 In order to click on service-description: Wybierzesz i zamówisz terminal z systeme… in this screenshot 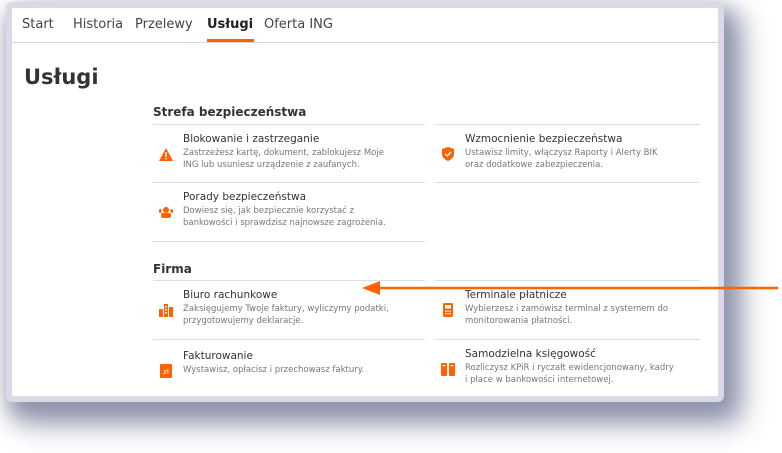, I will do `click(567, 315)`.